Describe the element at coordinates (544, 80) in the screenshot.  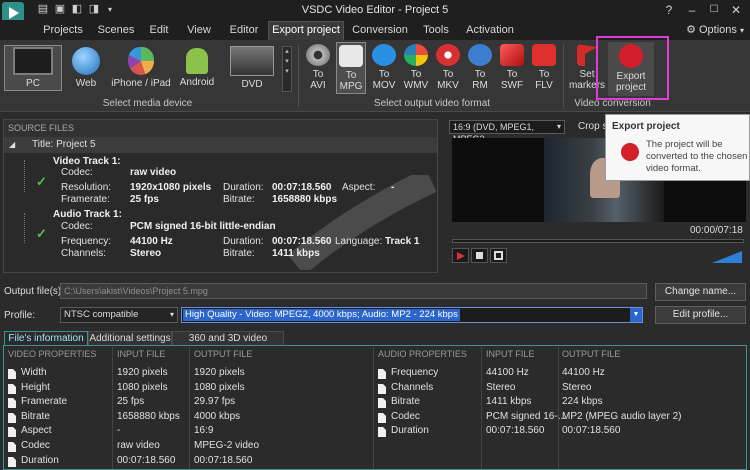
I see `format-flv-label: To FLV` at that location.